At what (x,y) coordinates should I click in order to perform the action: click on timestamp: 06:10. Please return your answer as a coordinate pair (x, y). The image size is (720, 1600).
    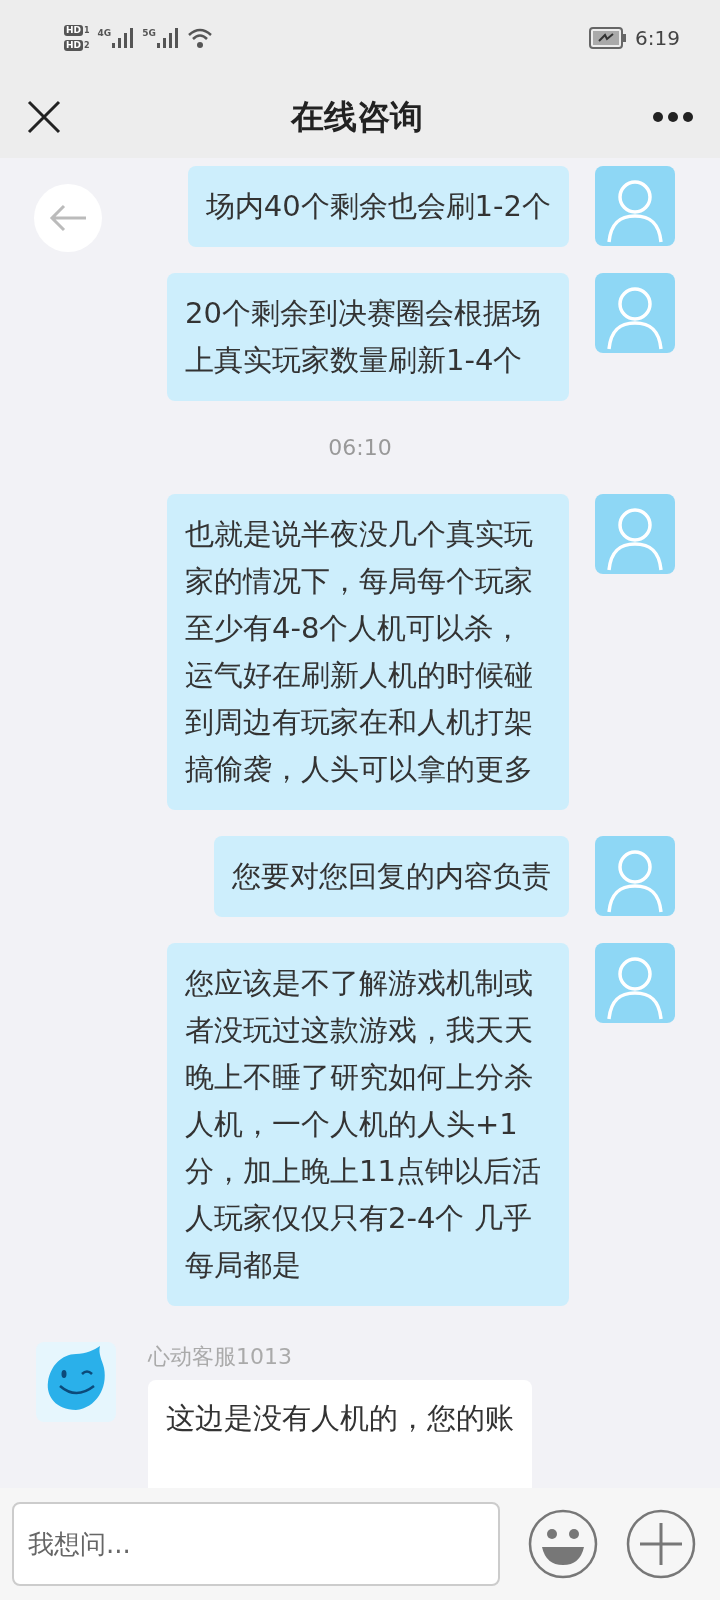
    Looking at the image, I should click on (360, 447).